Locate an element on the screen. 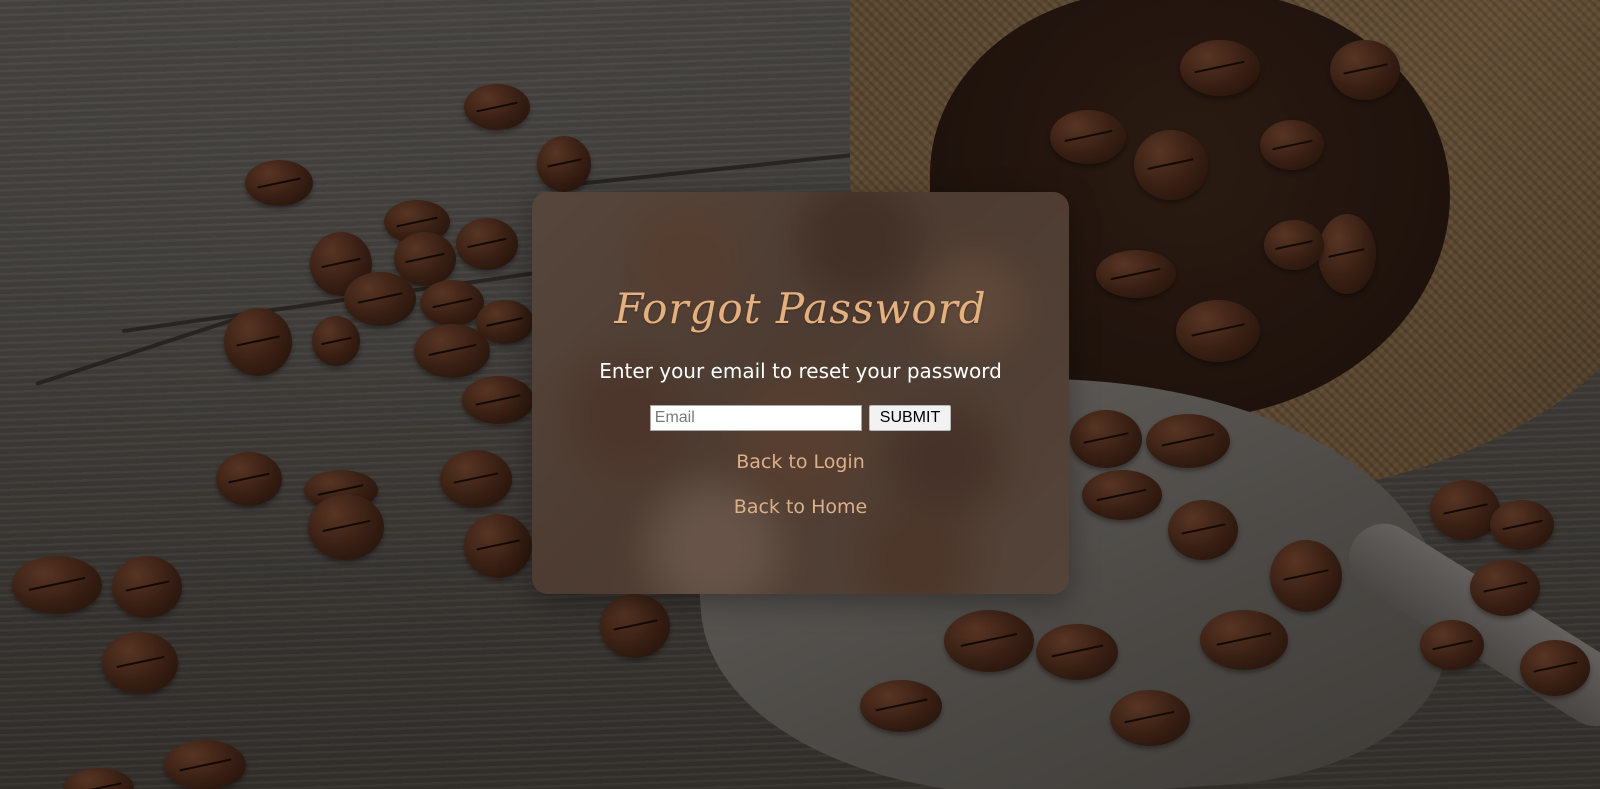 The width and height of the screenshot is (1600, 789). back-to-login-link: Back to Login is located at coordinates (800, 462).